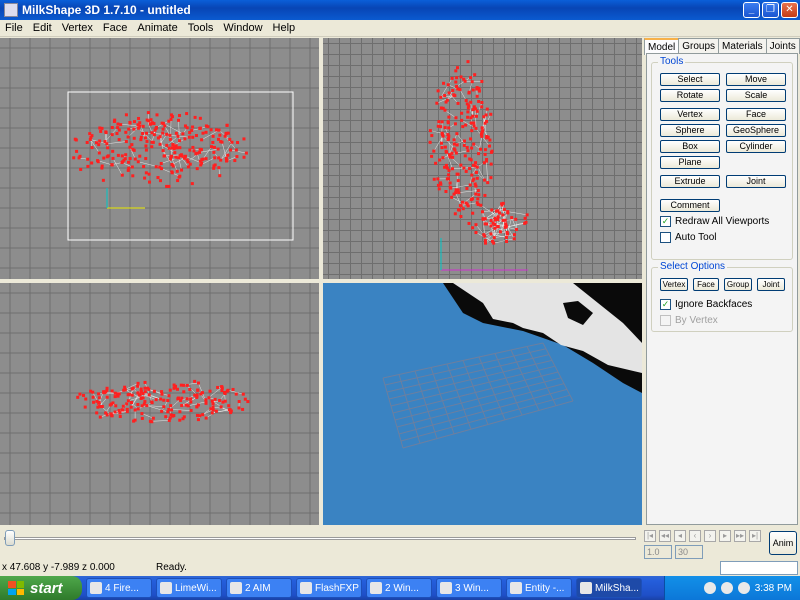  I want to click on auto-tool-label: Auto Tool, so click(696, 237).